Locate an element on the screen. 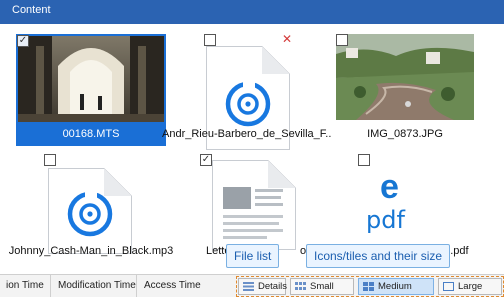 The height and width of the screenshot is (297, 504). view-large-icons-button: Large icons is located at coordinates (470, 287).